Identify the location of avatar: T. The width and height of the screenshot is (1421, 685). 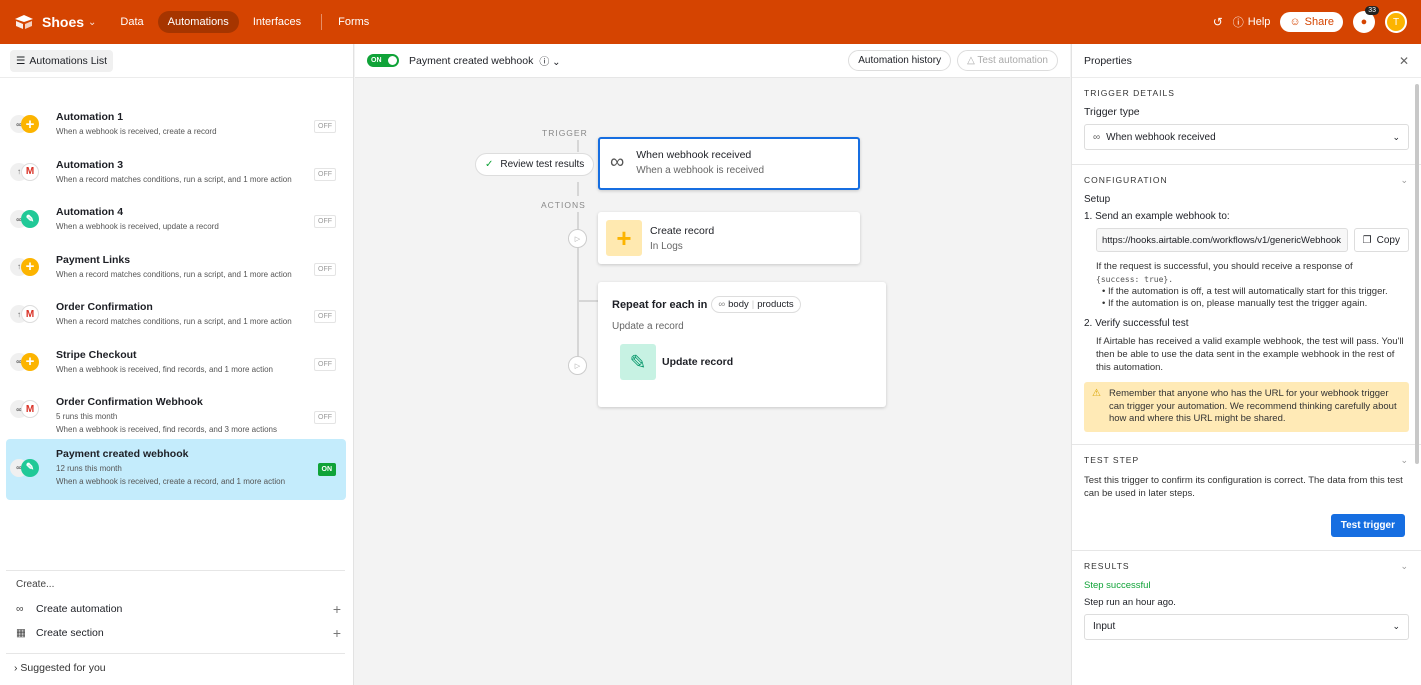
(1396, 22).